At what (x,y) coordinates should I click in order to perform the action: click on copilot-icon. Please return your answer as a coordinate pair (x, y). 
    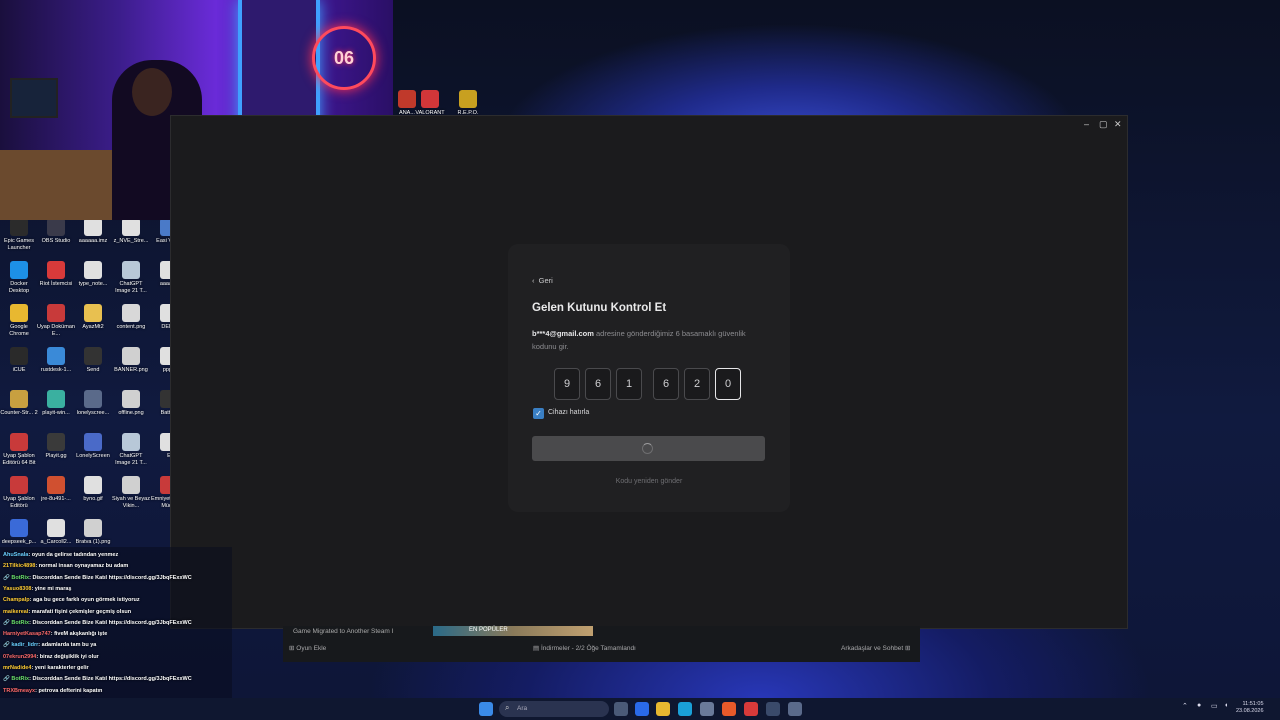
    Looking at the image, I should click on (642, 709).